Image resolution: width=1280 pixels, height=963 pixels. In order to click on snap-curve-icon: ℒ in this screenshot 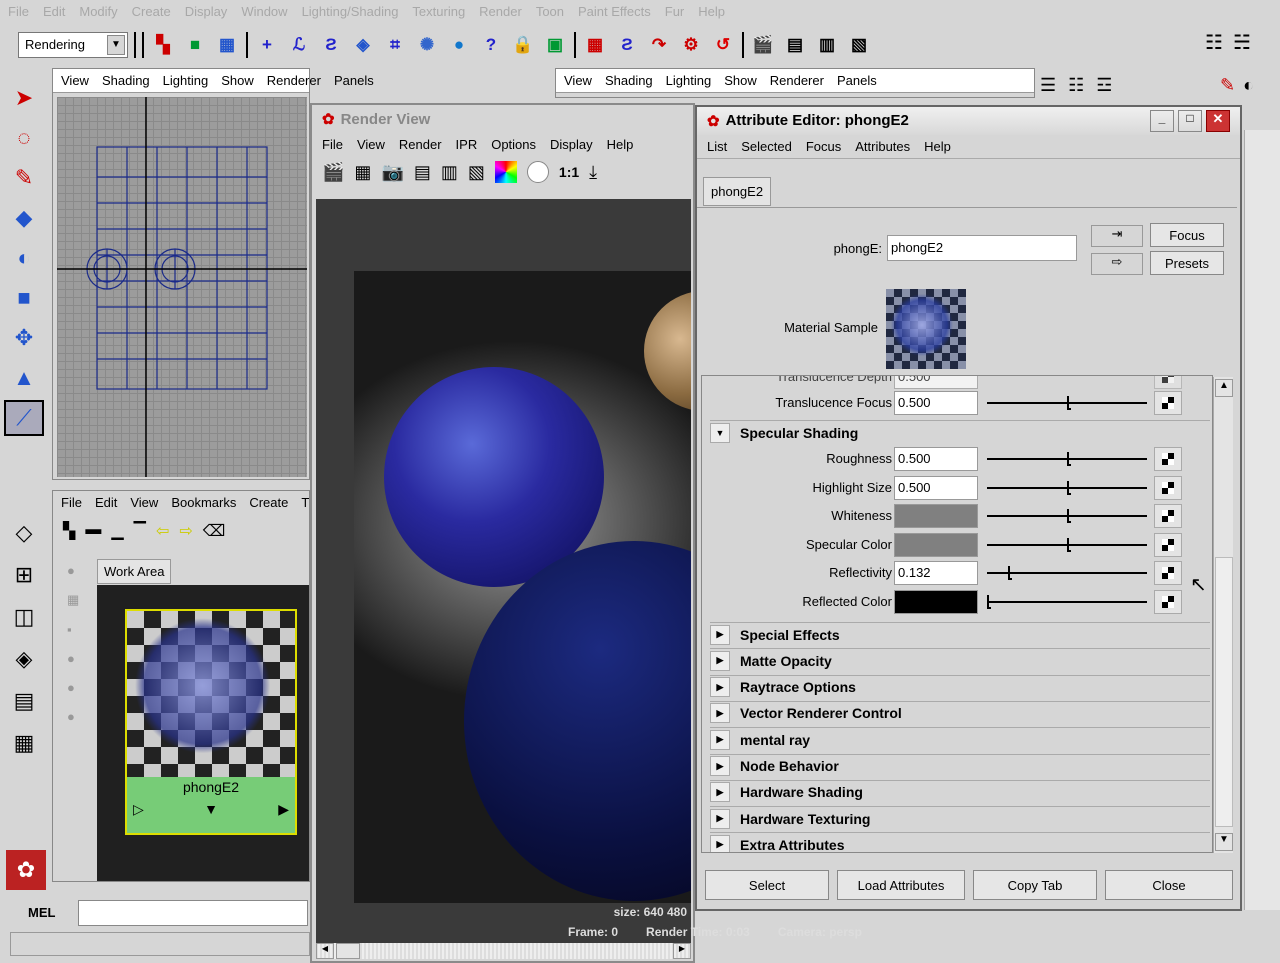, I will do `click(299, 45)`.